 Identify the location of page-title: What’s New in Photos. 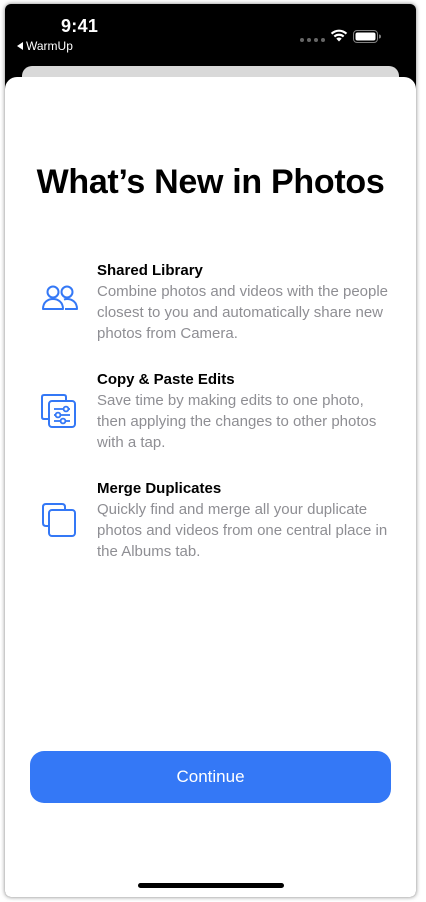
(210, 182).